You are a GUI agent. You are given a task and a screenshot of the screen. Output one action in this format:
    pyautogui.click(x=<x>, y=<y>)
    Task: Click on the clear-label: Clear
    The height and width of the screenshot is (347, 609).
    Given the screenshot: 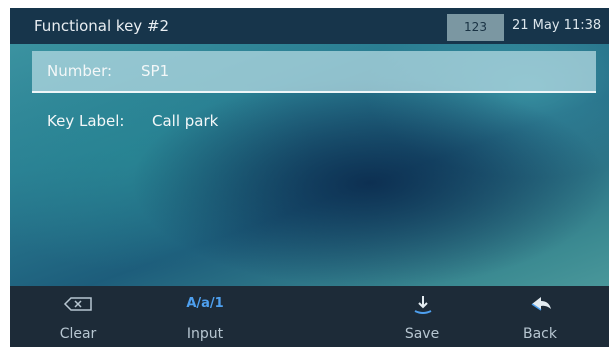 What is the action you would take?
    pyautogui.click(x=78, y=334)
    